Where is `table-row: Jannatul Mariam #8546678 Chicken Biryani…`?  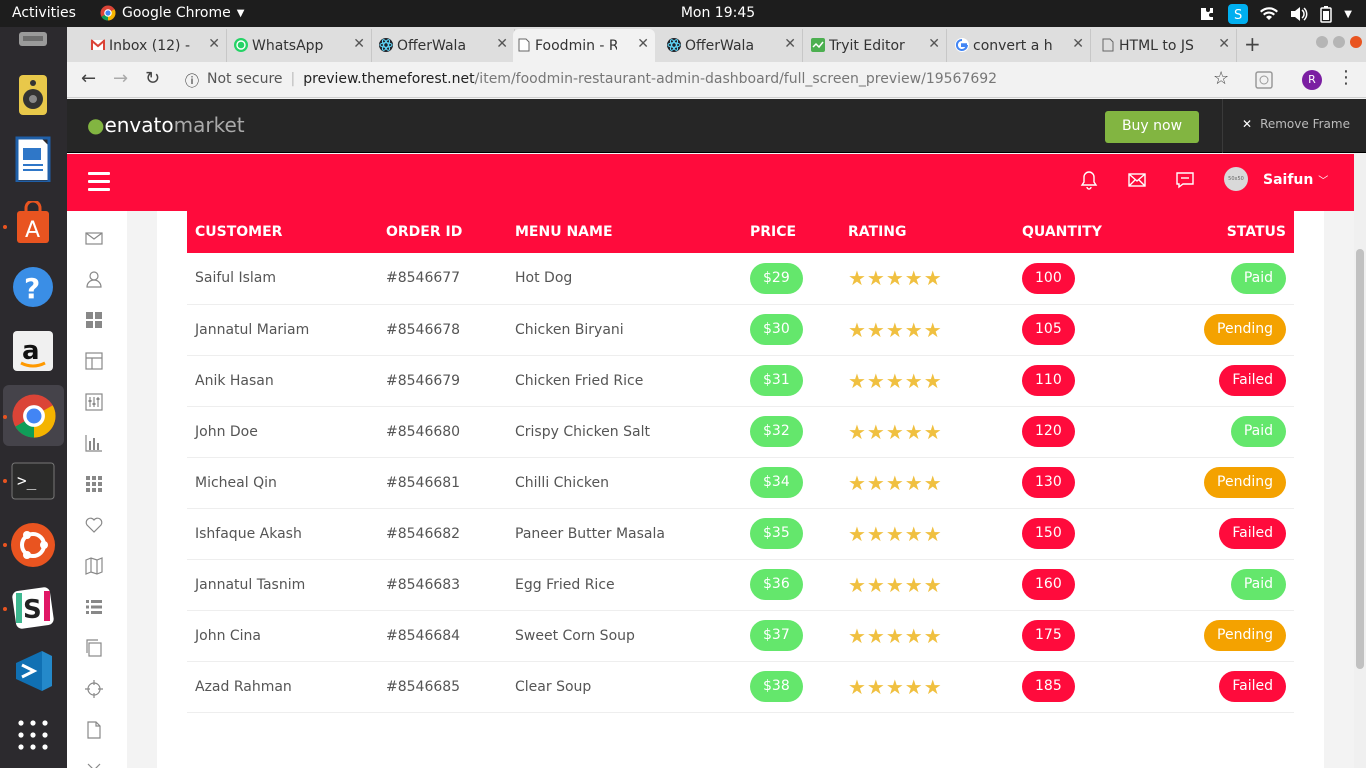
table-row: Jannatul Mariam #8546678 Chicken Biryani… is located at coordinates (740, 329).